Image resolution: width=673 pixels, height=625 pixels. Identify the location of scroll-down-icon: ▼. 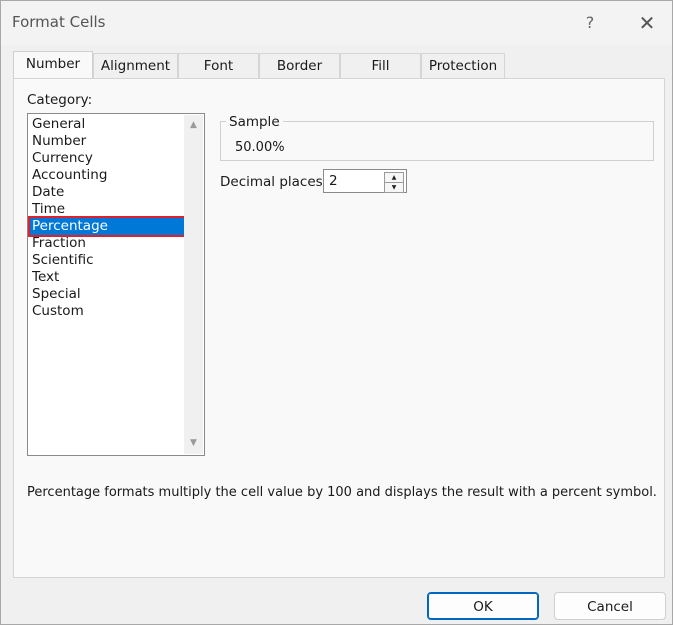
(193, 443).